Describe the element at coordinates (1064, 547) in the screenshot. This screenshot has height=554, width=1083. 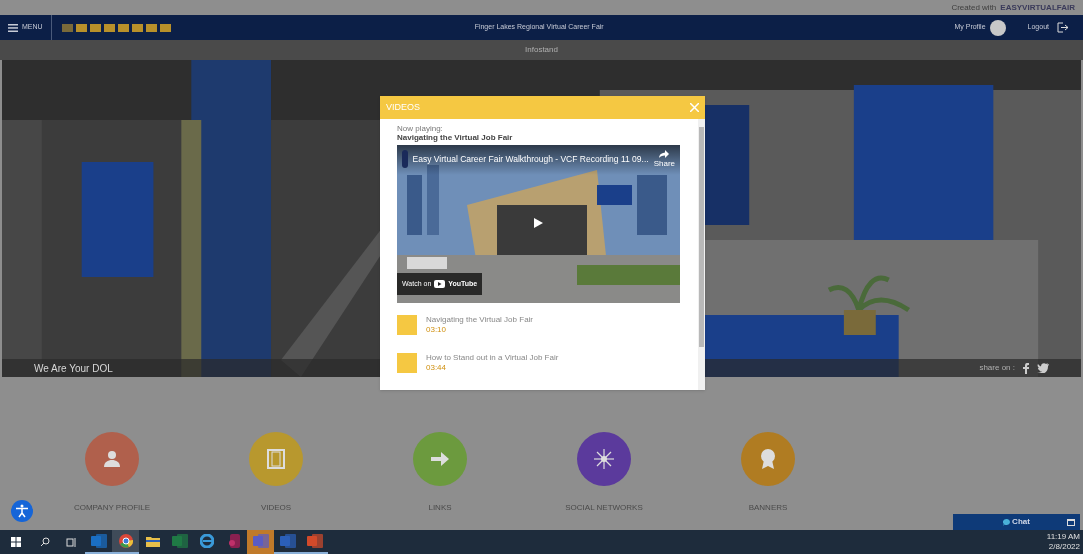
I see `clock-date: 2/8/2022` at that location.